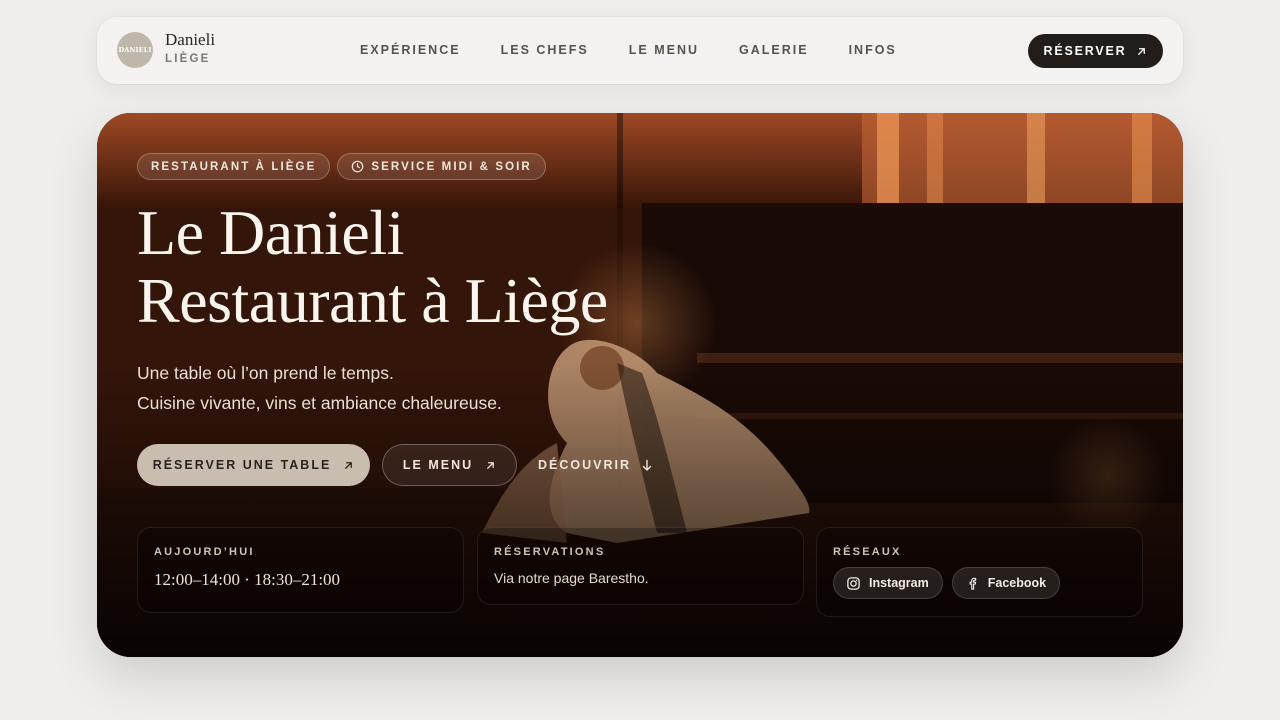 Image resolution: width=1280 pixels, height=720 pixels. Describe the element at coordinates (545, 50) in the screenshot. I see `nav-link-chefs: LES CHEFS` at that location.